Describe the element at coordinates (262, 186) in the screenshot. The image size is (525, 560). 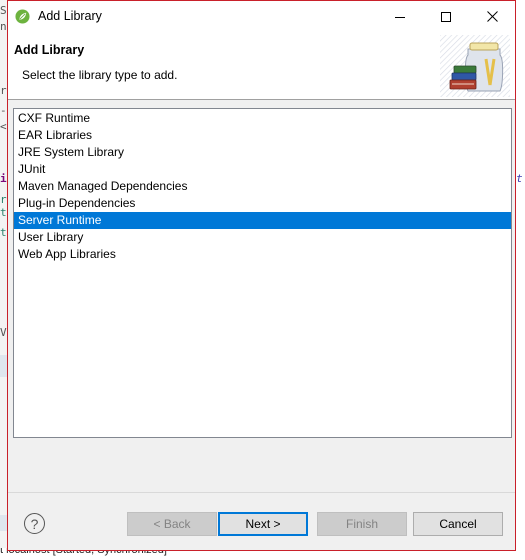
I see `list-item-maven-managed-dependencies: Maven Managed Dependencies` at that location.